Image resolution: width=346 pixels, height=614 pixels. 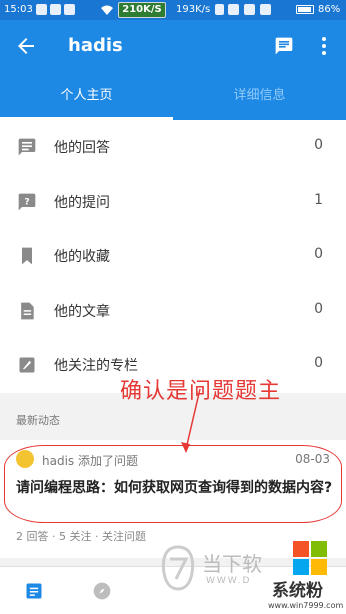 What do you see at coordinates (173, 46) in the screenshot?
I see `app-bar: hadis` at bounding box center [173, 46].